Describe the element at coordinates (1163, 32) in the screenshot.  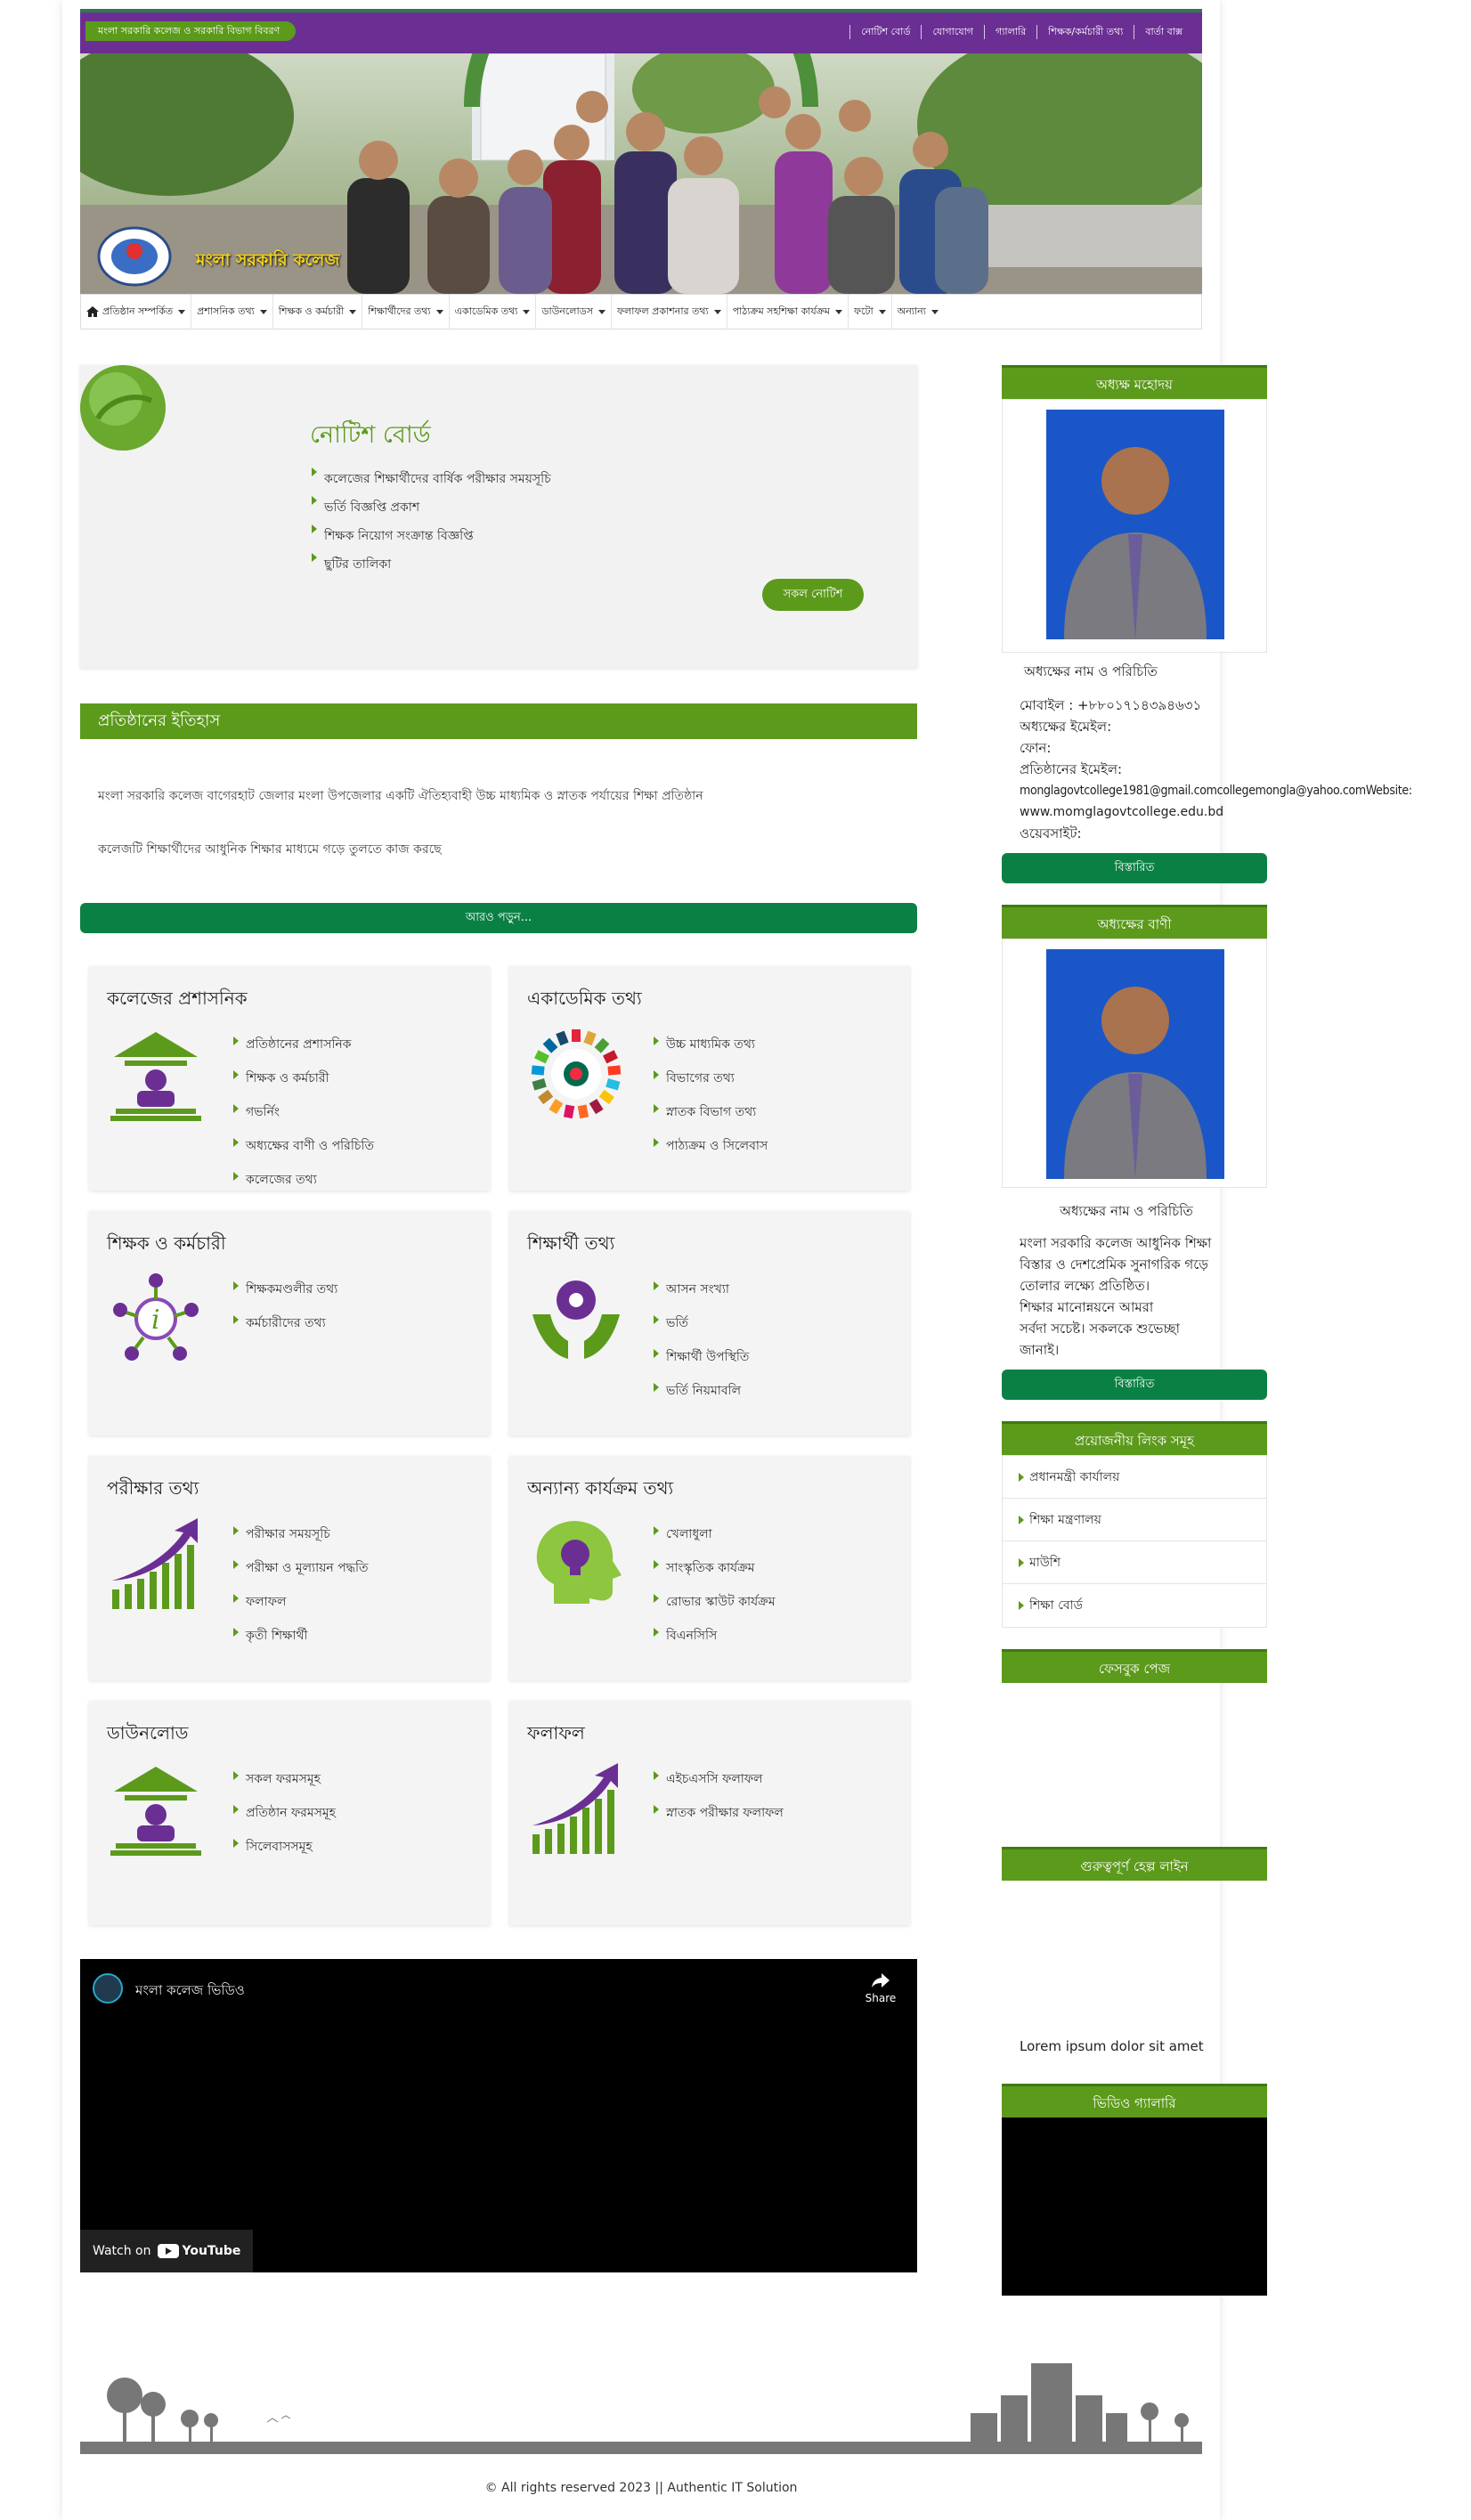
I see `top-link-message: বার্তা বাক্স` at that location.